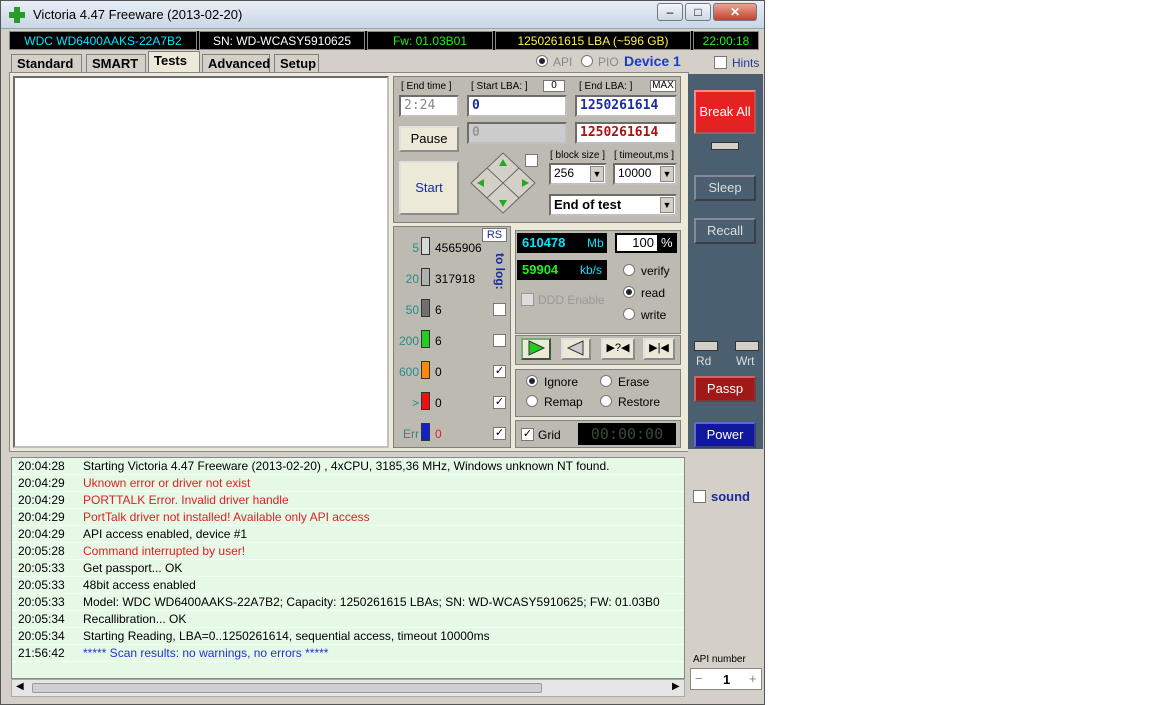 This screenshot has width=1152, height=705. Describe the element at coordinates (542, 61) in the screenshot. I see `api-radio` at that location.